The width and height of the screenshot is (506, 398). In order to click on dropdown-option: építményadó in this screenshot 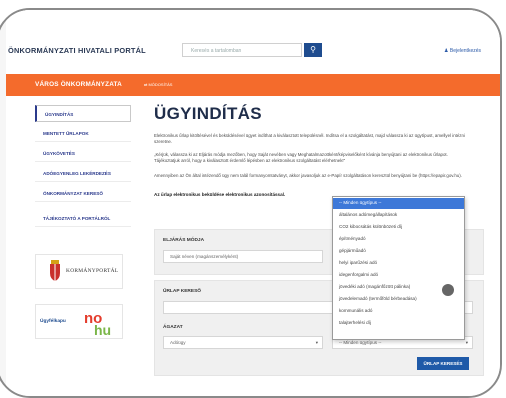, I will do `click(398, 239)`.